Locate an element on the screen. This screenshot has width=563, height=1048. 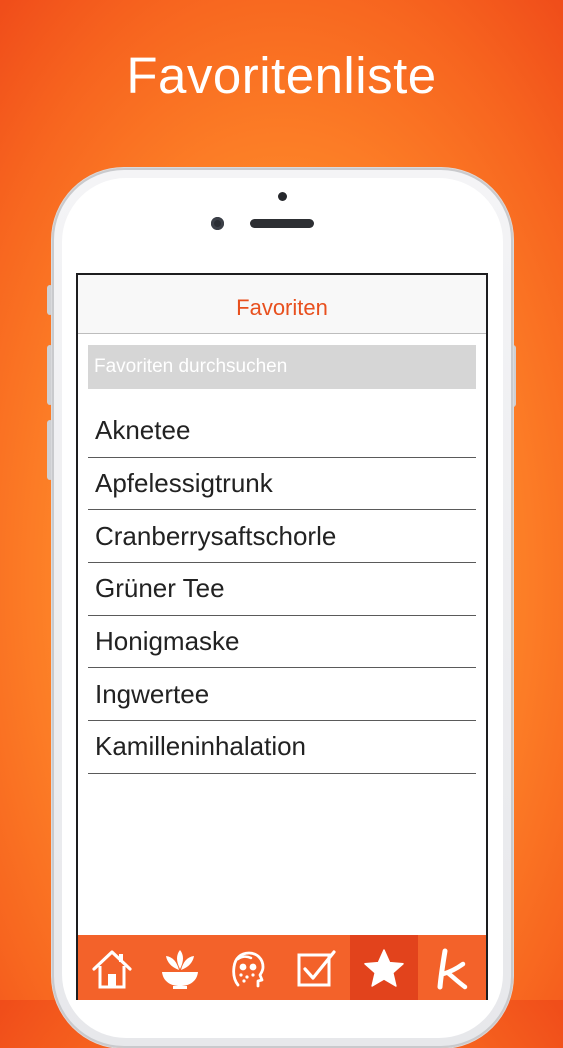
list-item: Aknetee is located at coordinates (282, 431).